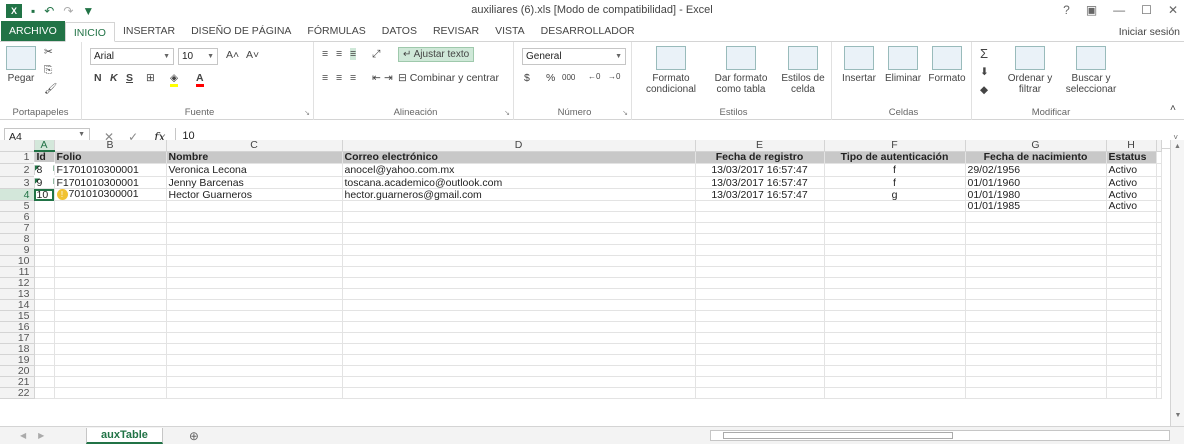  Describe the element at coordinates (17, 170) in the screenshot. I see `row-header: 2` at that location.